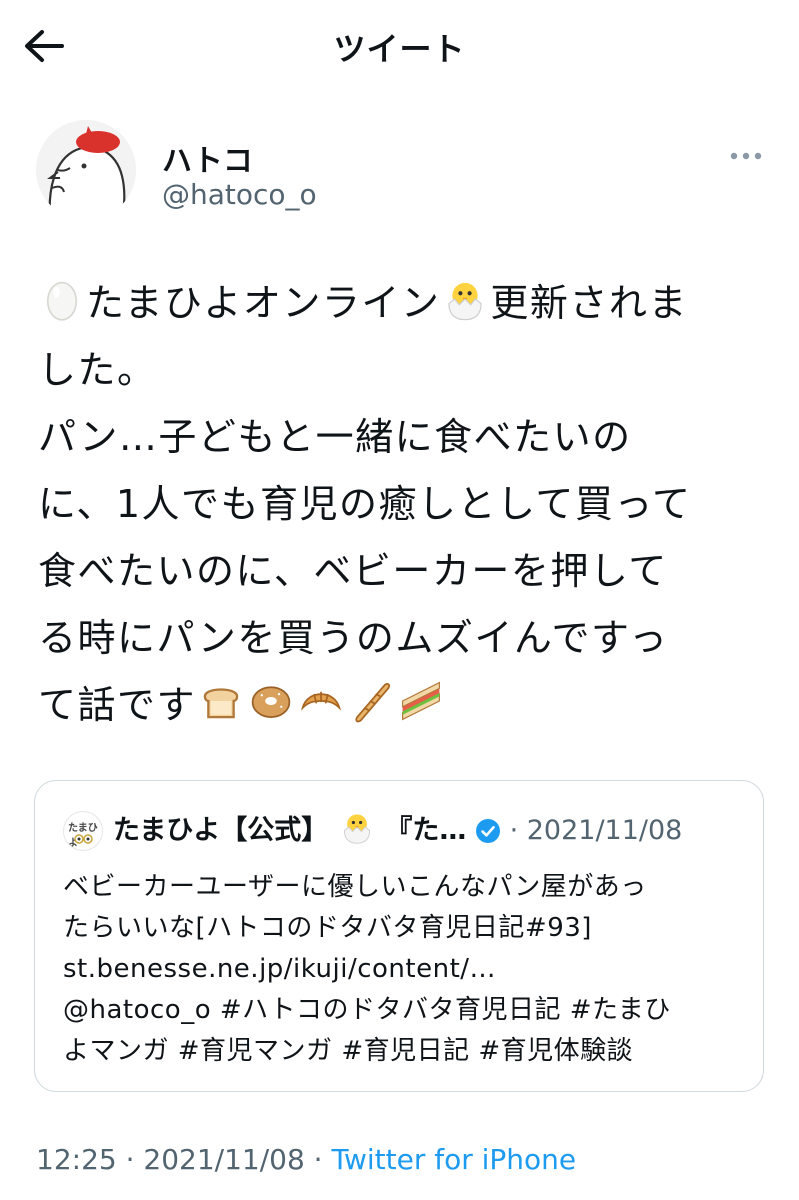 The image size is (799, 1200). Describe the element at coordinates (83, 839) in the screenshot. I see `eyes-icon` at that location.